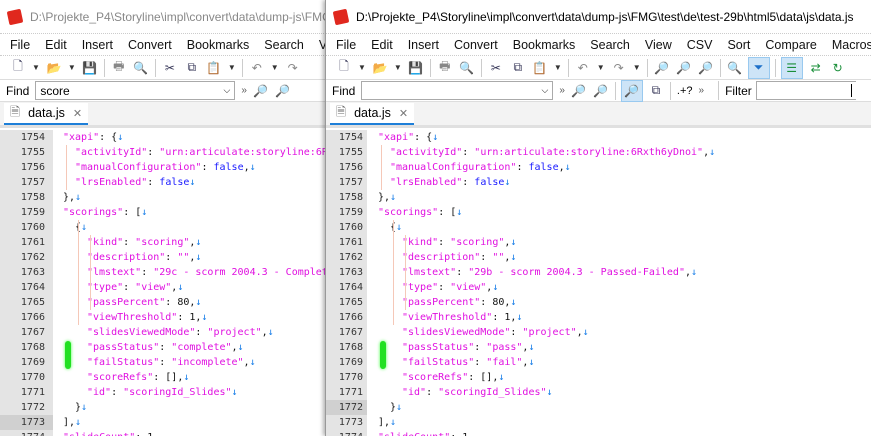 The image size is (871, 436). What do you see at coordinates (426, 182) in the screenshot?
I see `json-key: "lrsEnabled"` at bounding box center [426, 182].